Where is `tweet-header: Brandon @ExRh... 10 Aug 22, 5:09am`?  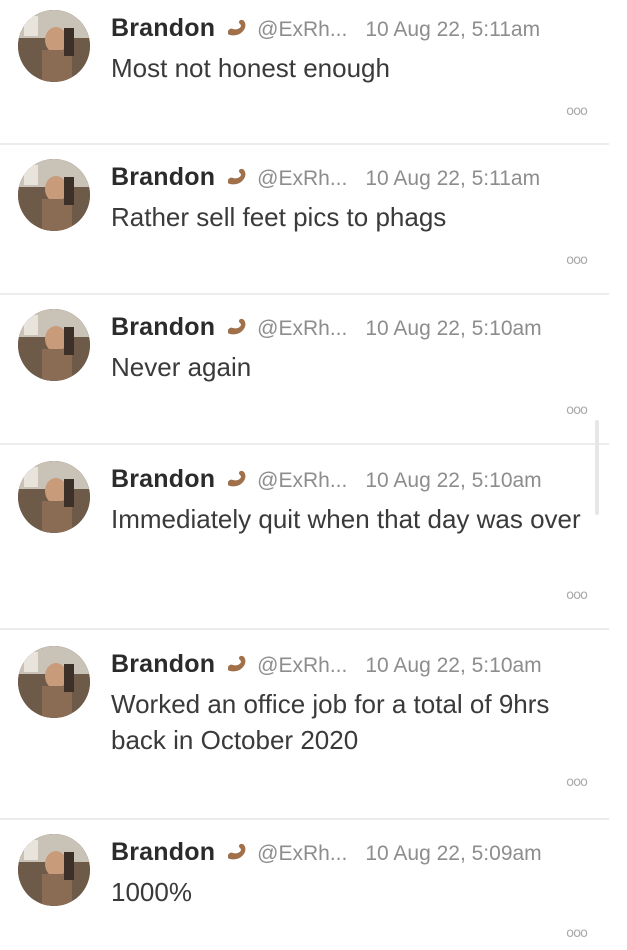
tweet-header: Brandon @ExRh... 10 Aug 22, 5:09am is located at coordinates (326, 855).